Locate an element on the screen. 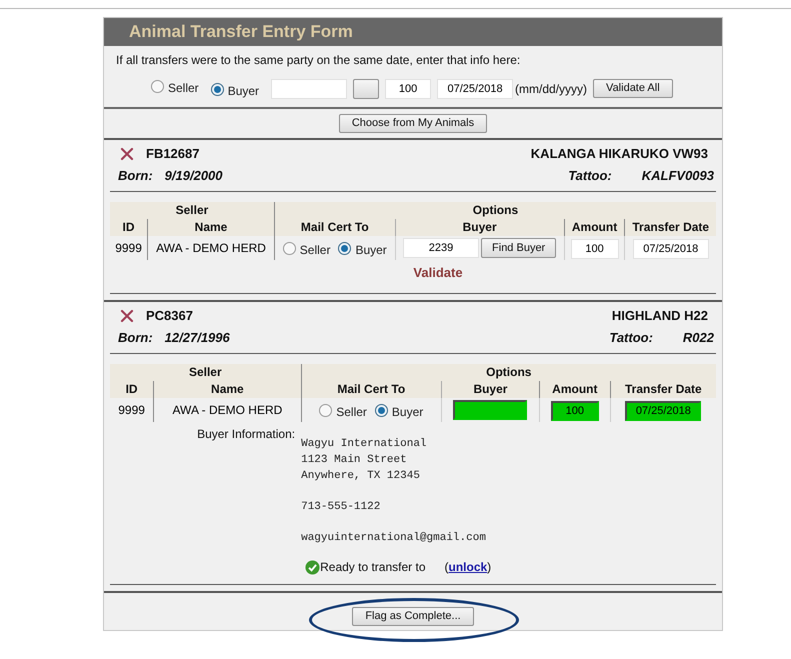  form-title: Animal Transfer Entry Form is located at coordinates (241, 32).